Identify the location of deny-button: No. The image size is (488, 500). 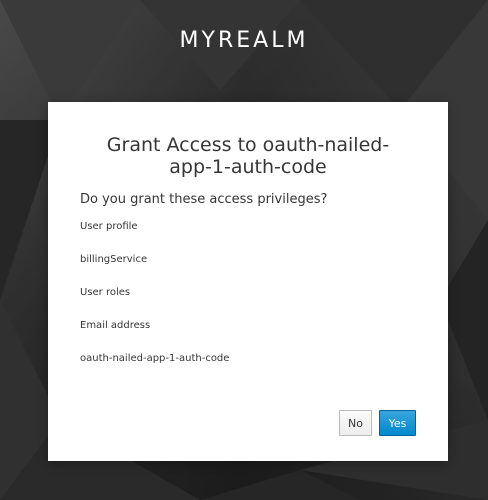
(355, 423).